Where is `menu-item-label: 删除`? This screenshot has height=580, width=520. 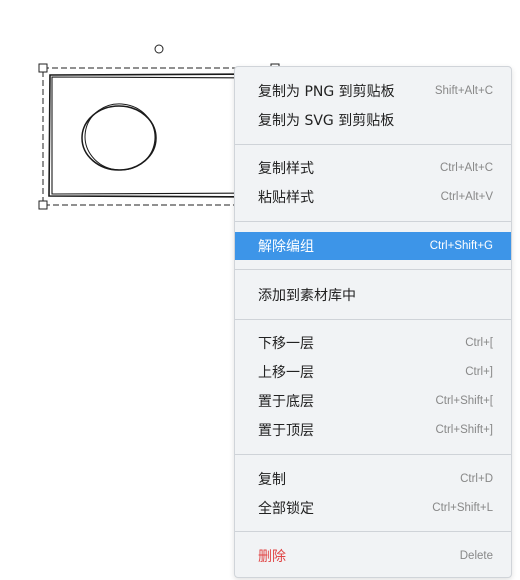 menu-item-label: 删除 is located at coordinates (272, 557).